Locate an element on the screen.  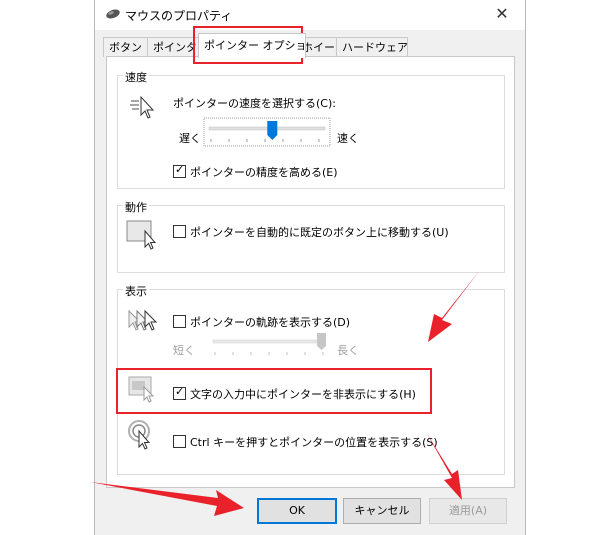
tab-pointer-options: ポインター オプション is located at coordinates (252, 45).